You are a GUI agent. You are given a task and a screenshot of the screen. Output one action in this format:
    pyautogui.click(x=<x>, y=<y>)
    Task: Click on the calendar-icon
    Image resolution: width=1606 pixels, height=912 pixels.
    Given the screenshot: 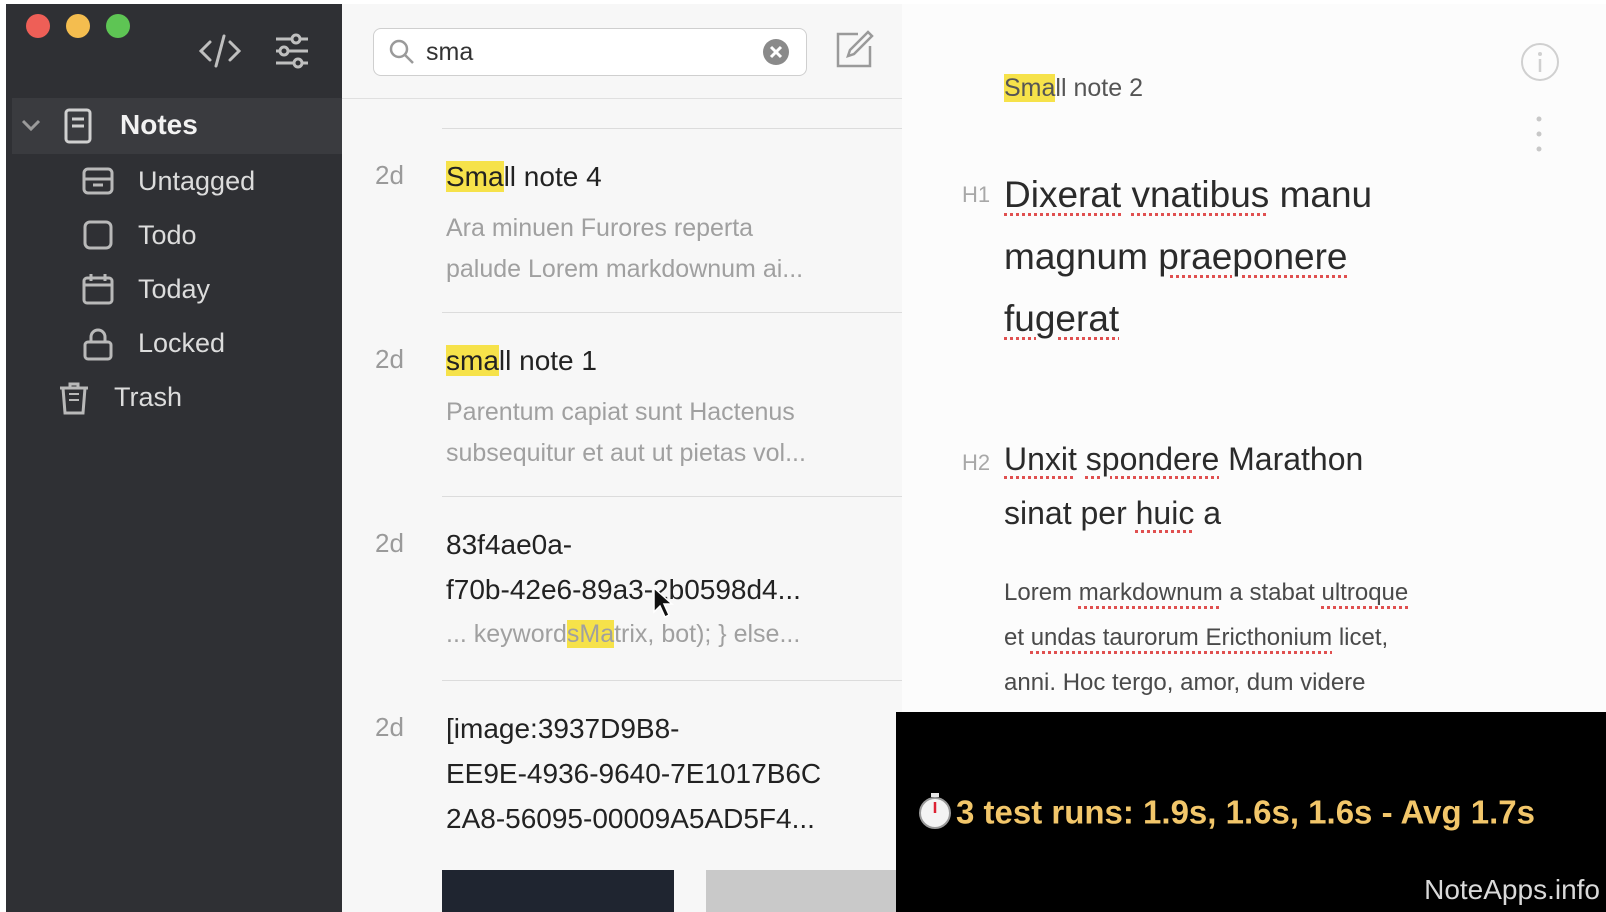 What is the action you would take?
    pyautogui.click(x=102, y=289)
    